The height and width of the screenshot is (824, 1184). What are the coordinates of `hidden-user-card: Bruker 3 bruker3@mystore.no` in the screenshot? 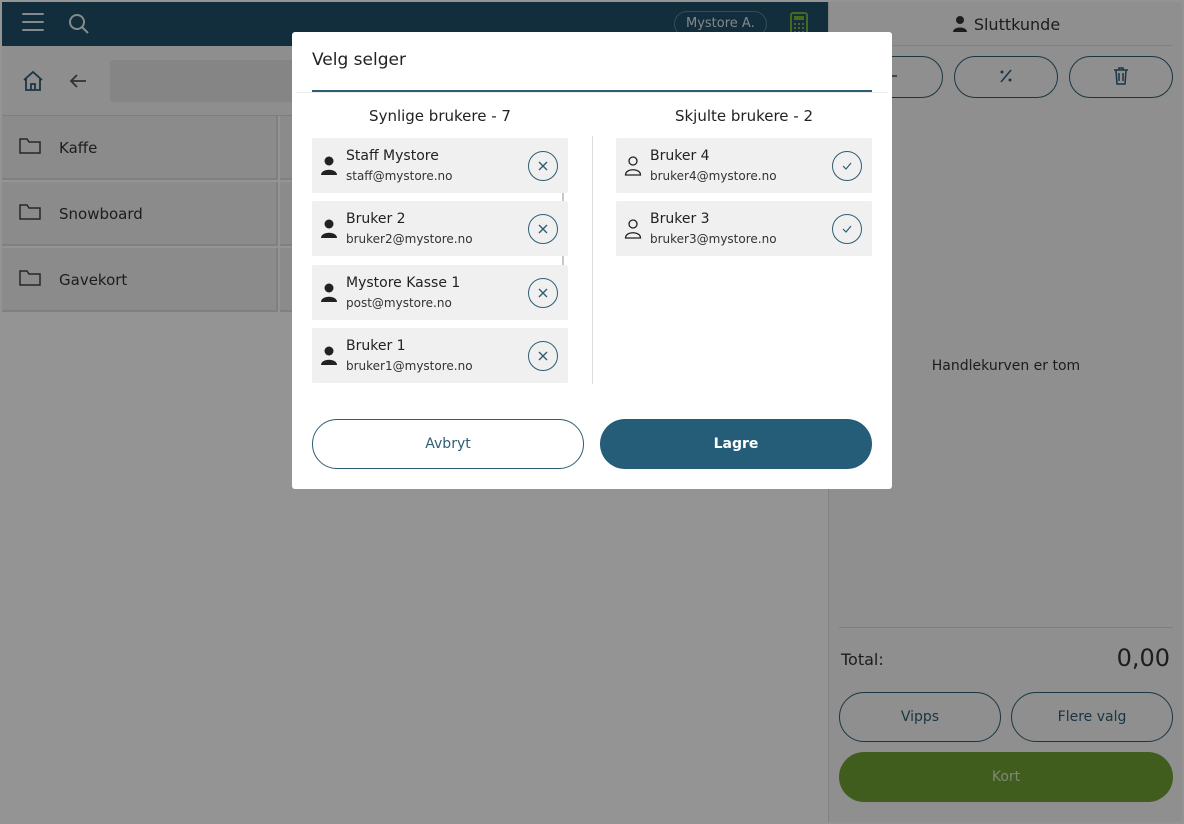 It's located at (744, 228).